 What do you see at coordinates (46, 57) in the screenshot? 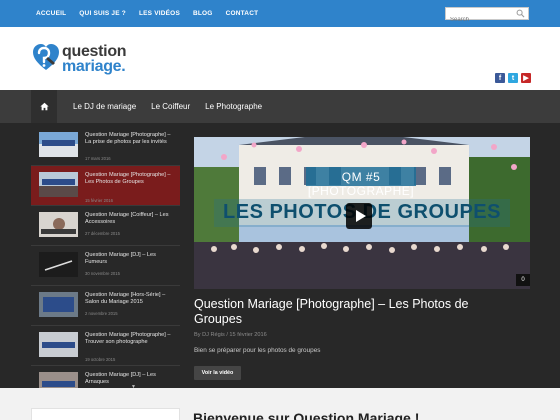
I see `heart-logo-icon` at bounding box center [46, 57].